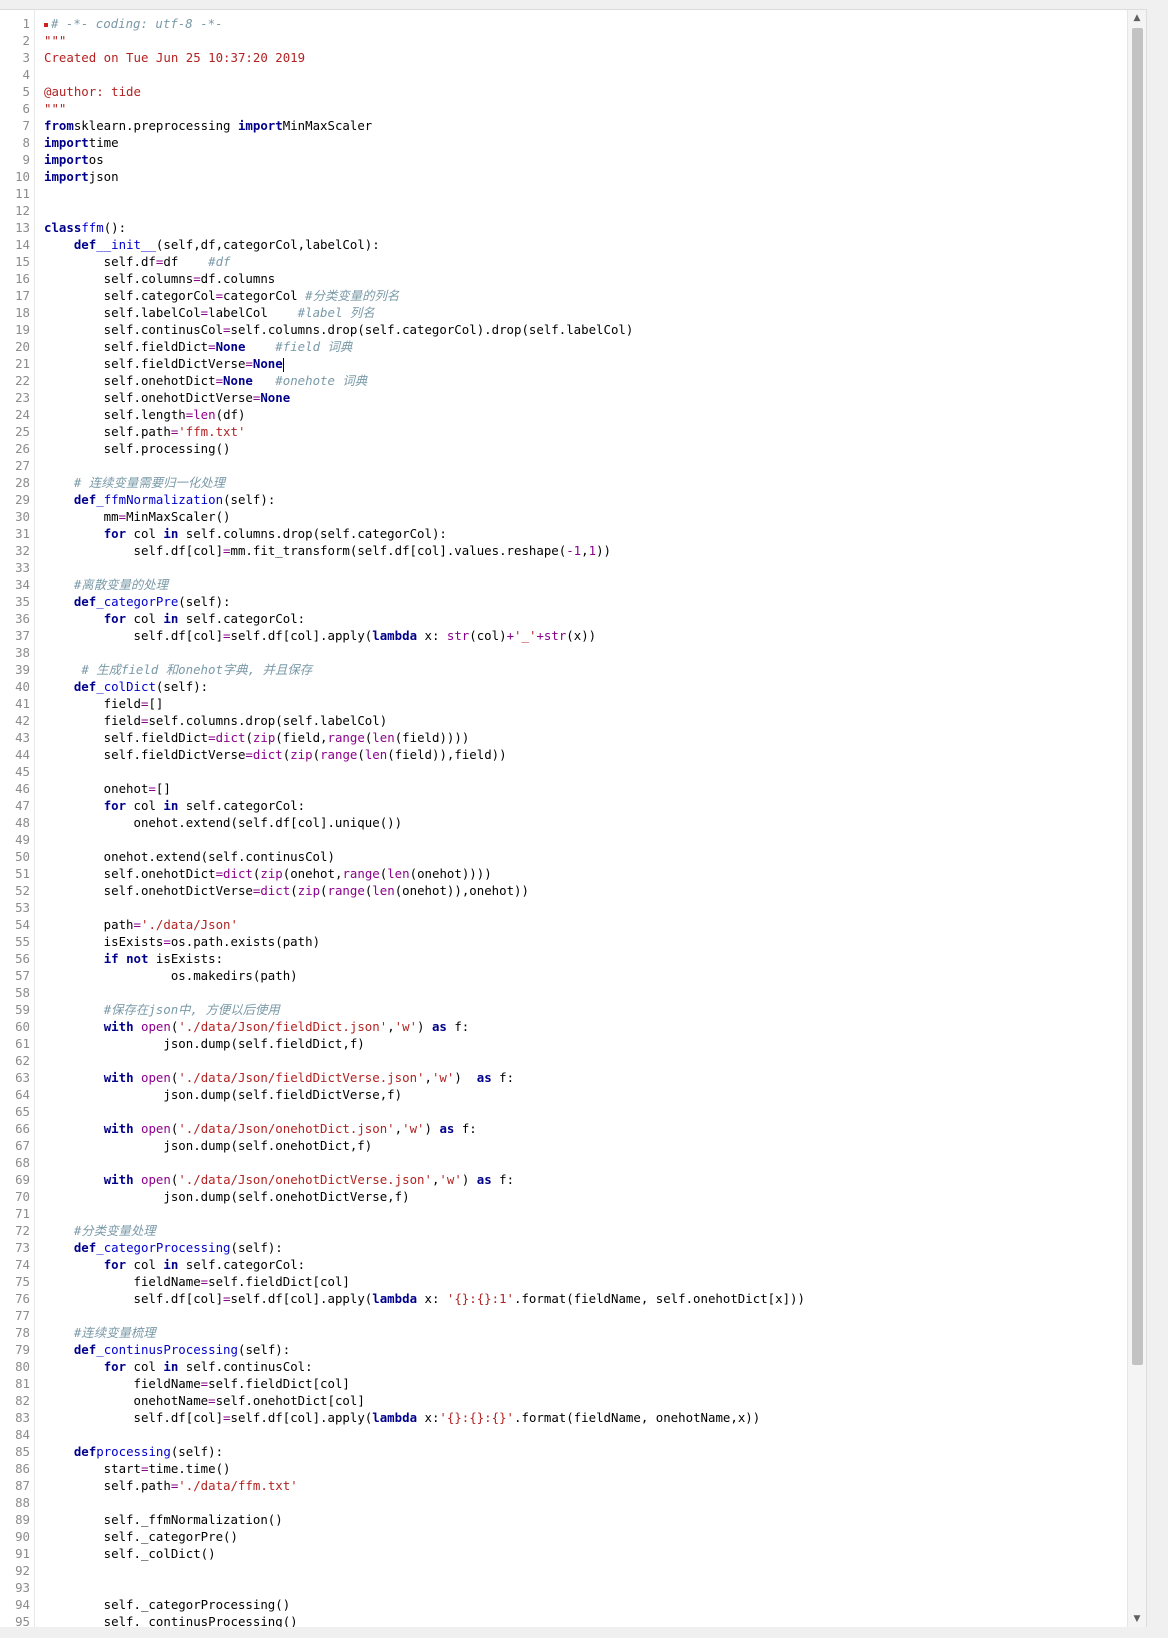 This screenshot has width=1168, height=1638. Describe the element at coordinates (564, 397) in the screenshot. I see `code-line: 23 self.onehotDictVerse=None` at that location.